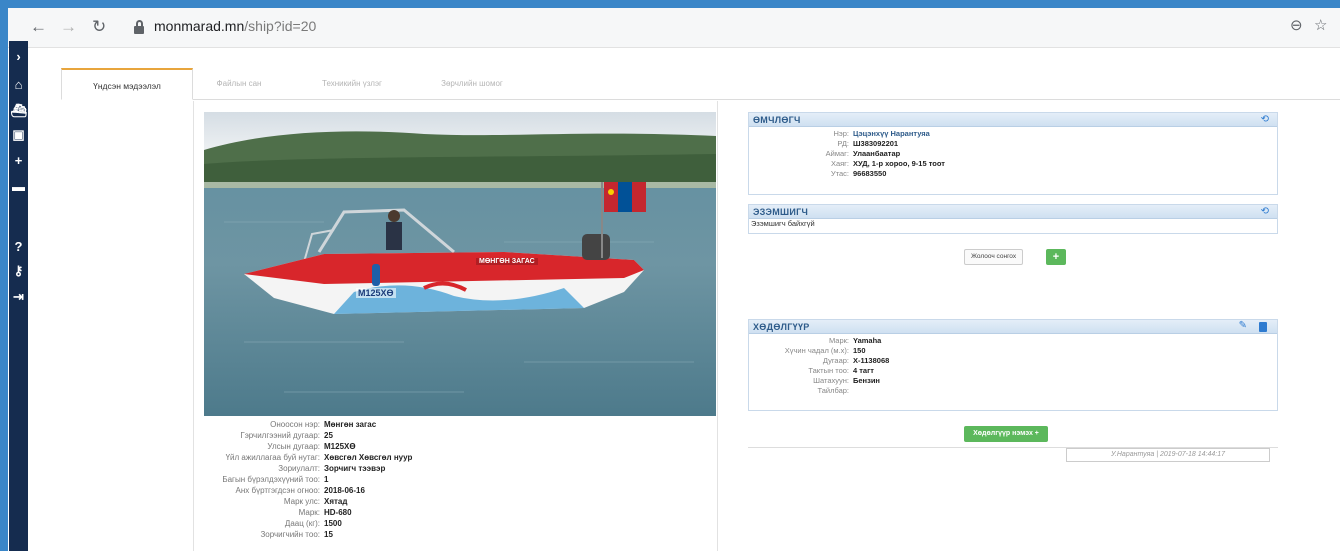 This screenshot has height=551, width=1340. I want to click on registration-plate: M125XӨ, so click(376, 293).